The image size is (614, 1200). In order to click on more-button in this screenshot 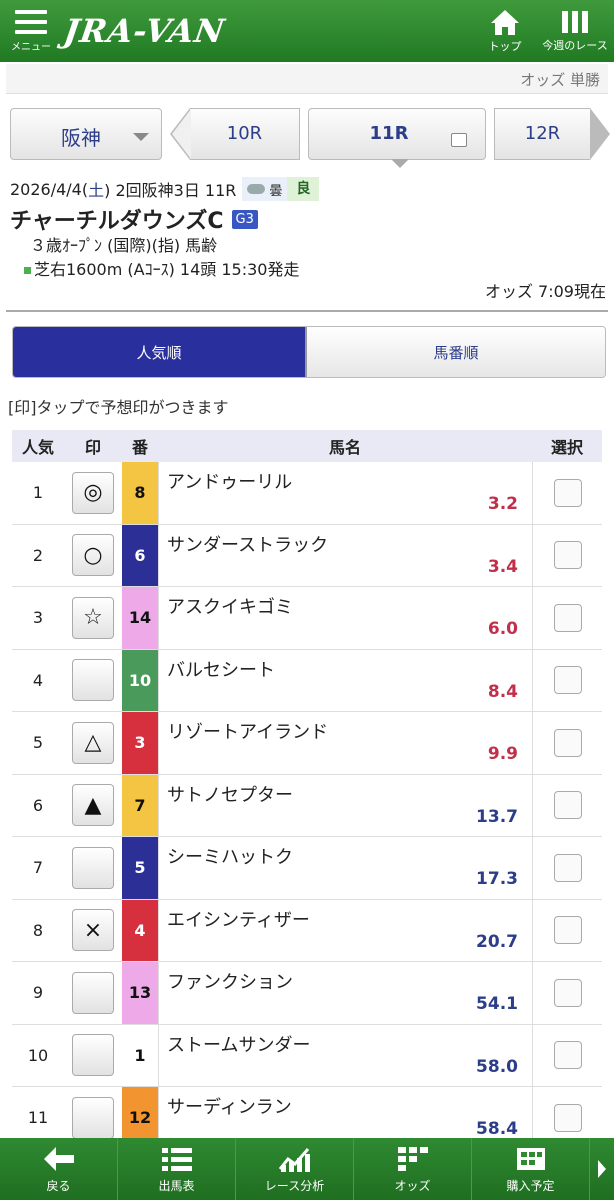, I will do `click(602, 1169)`.